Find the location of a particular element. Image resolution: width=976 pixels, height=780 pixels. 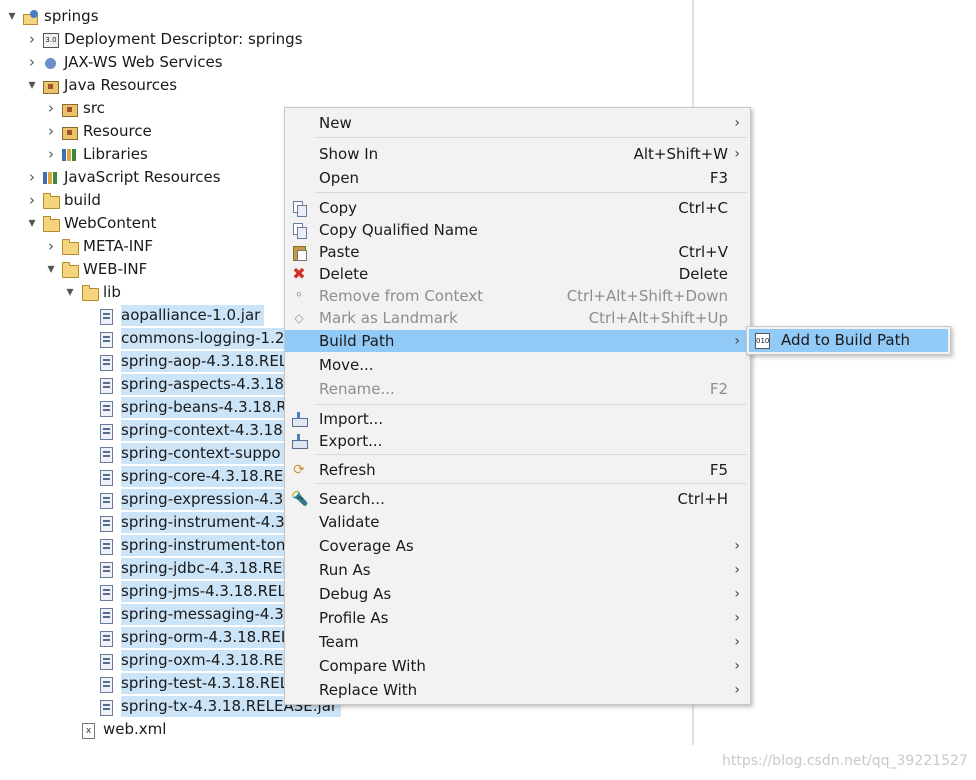

import-icon is located at coordinates (299, 419).